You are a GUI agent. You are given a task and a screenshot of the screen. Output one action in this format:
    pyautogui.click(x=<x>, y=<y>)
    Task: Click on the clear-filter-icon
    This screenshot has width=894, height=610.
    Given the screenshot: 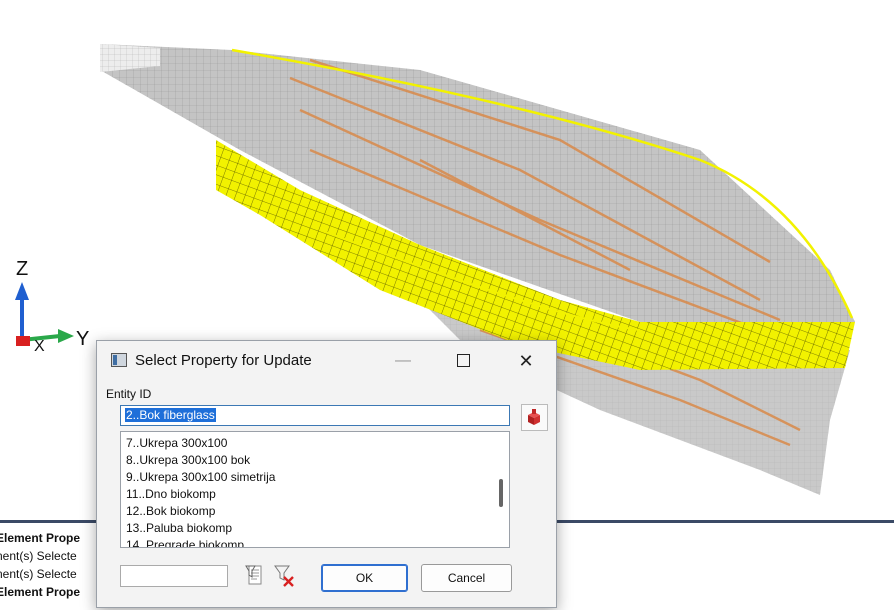 What is the action you would take?
    pyautogui.click(x=284, y=576)
    